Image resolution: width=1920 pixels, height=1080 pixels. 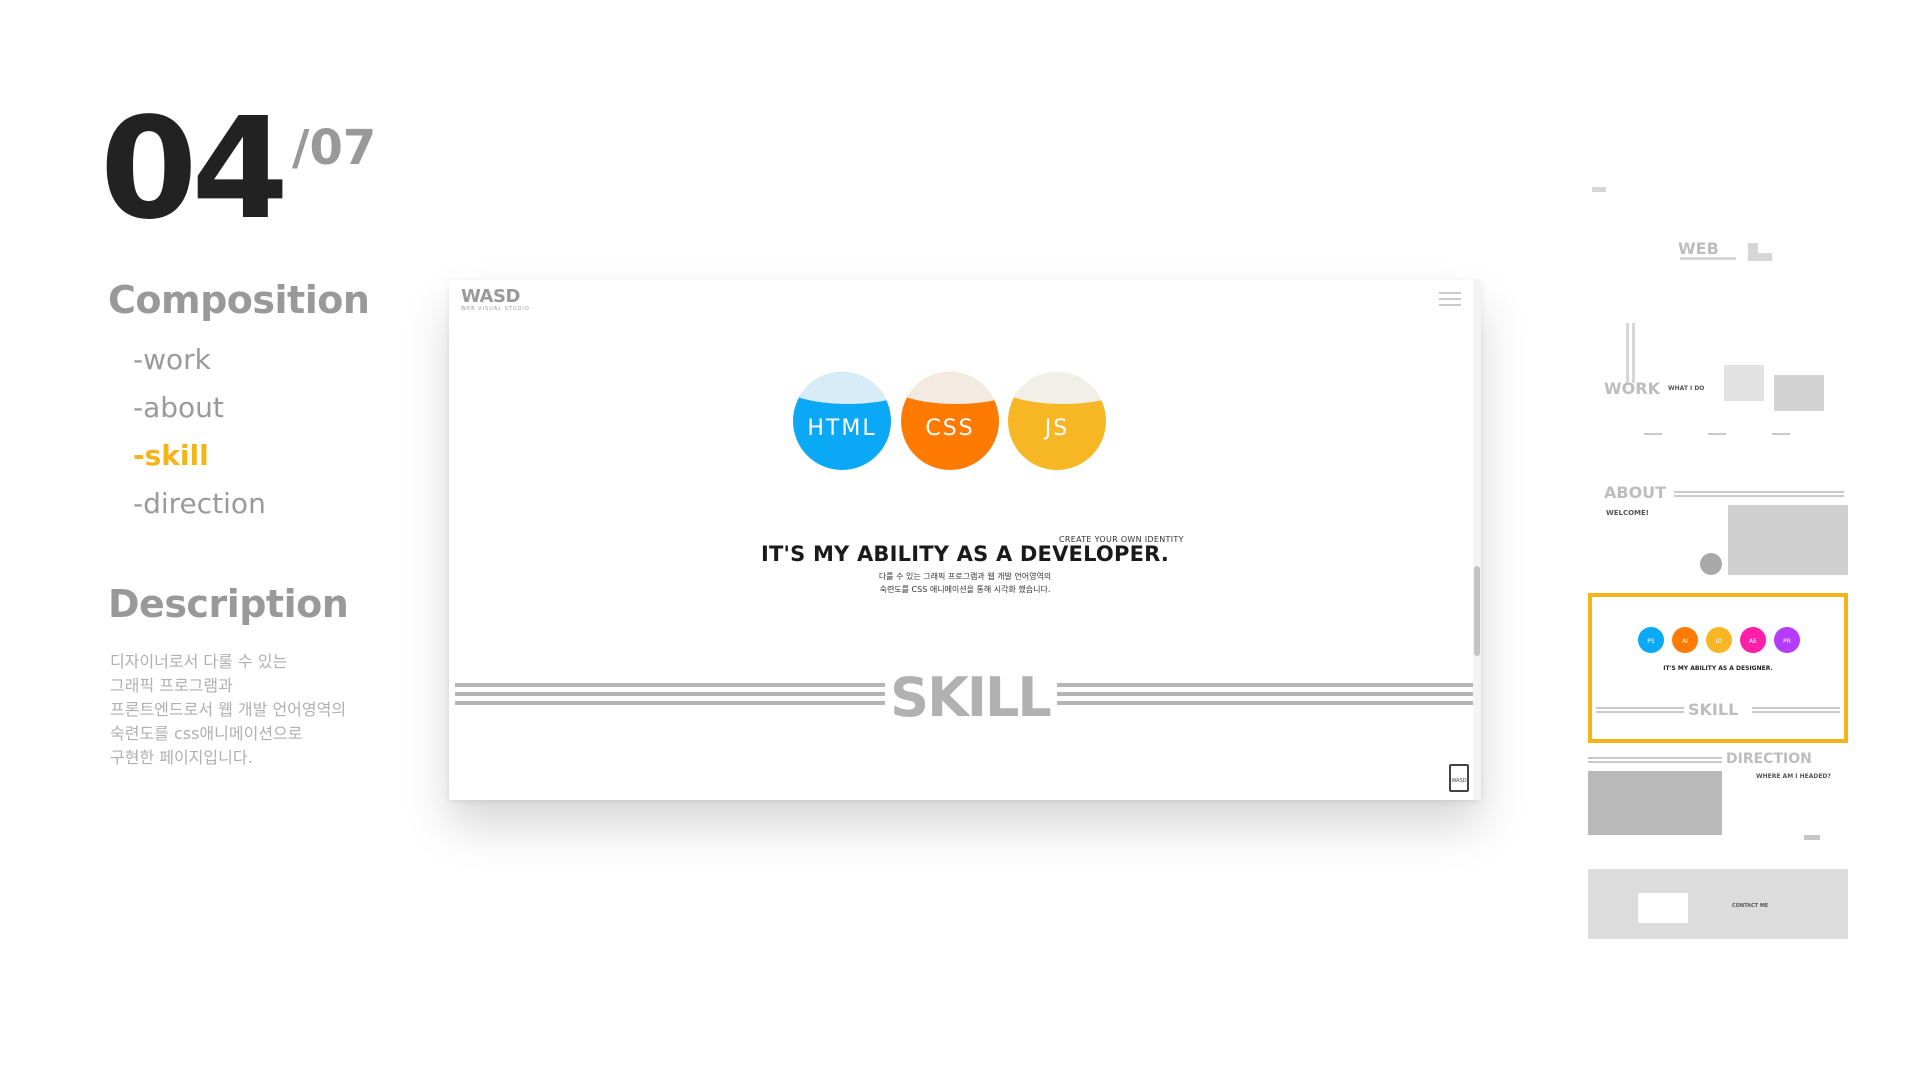 What do you see at coordinates (171, 685) in the screenshot?
I see `description-line: 그래픽 프로그램과` at bounding box center [171, 685].